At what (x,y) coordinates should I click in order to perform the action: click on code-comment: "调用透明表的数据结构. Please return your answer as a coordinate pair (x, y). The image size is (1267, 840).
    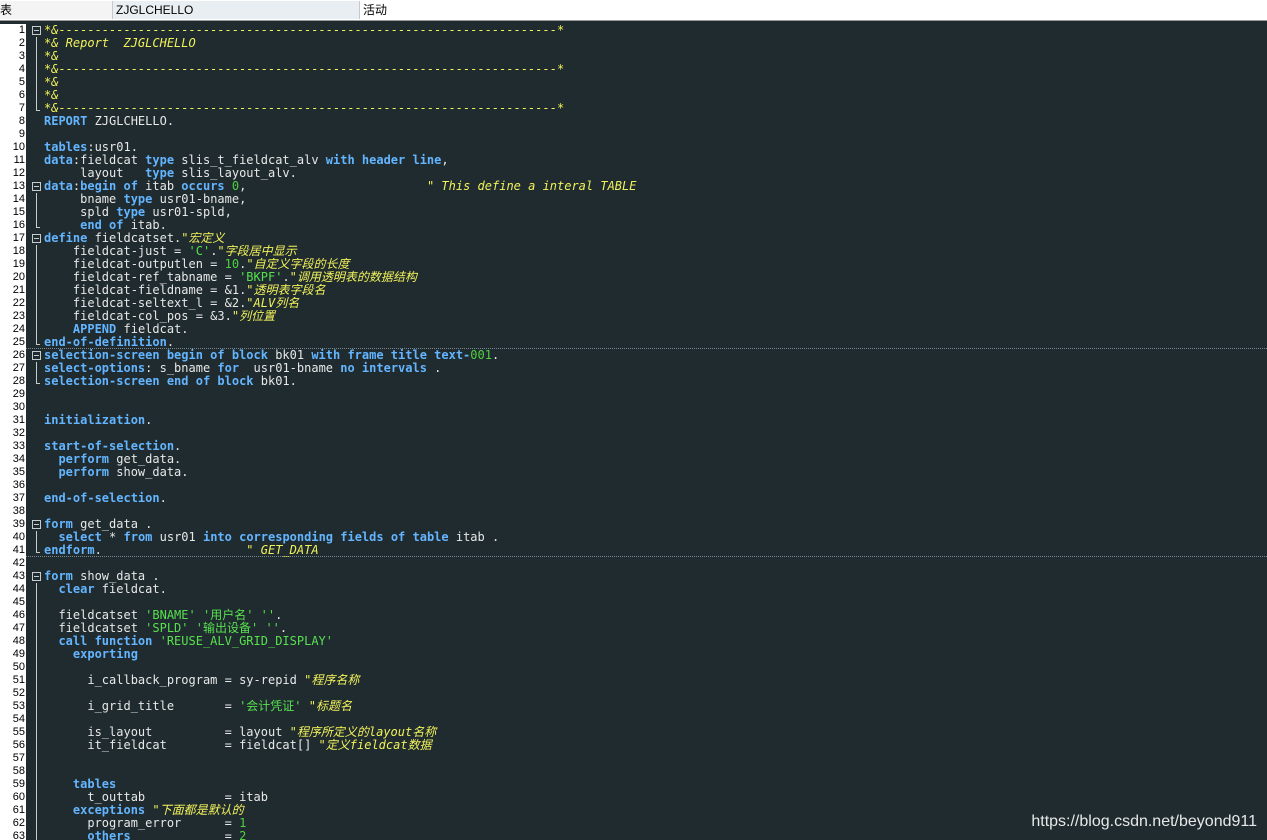
    Looking at the image, I should click on (353, 277).